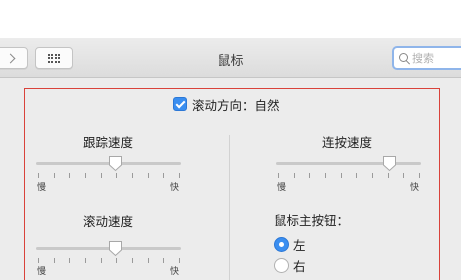 The width and height of the screenshot is (461, 280). I want to click on scroll-direction-checkbox, so click(180, 104).